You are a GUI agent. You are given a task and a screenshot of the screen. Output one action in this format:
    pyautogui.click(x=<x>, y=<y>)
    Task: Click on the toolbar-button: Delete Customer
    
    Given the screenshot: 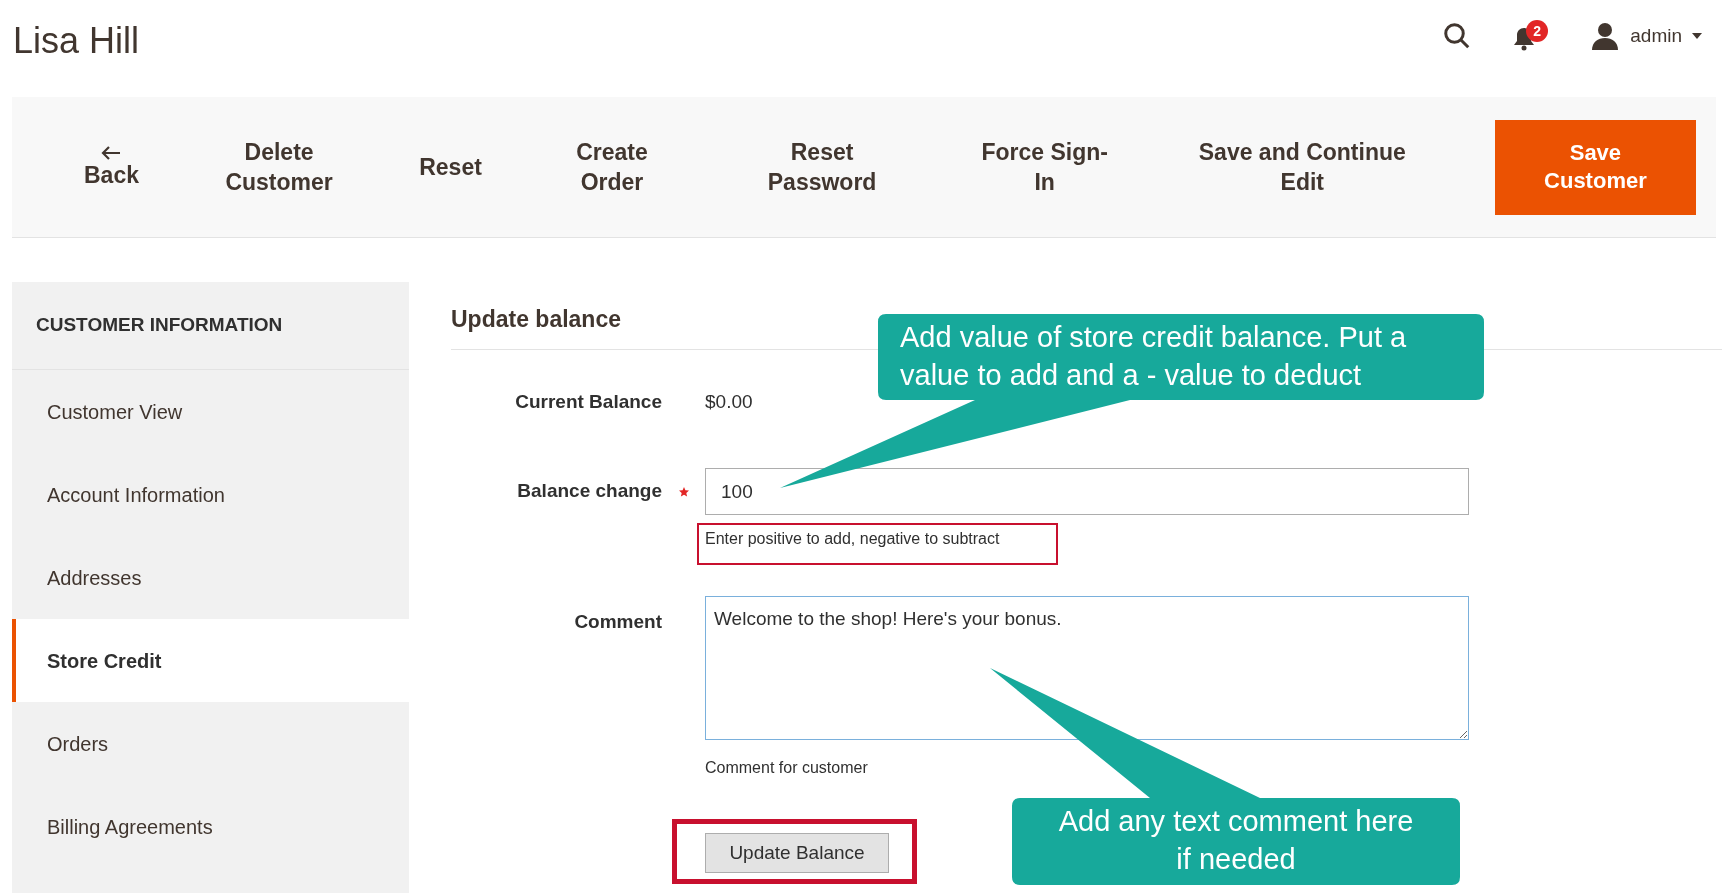 What is the action you would take?
    pyautogui.click(x=279, y=167)
    